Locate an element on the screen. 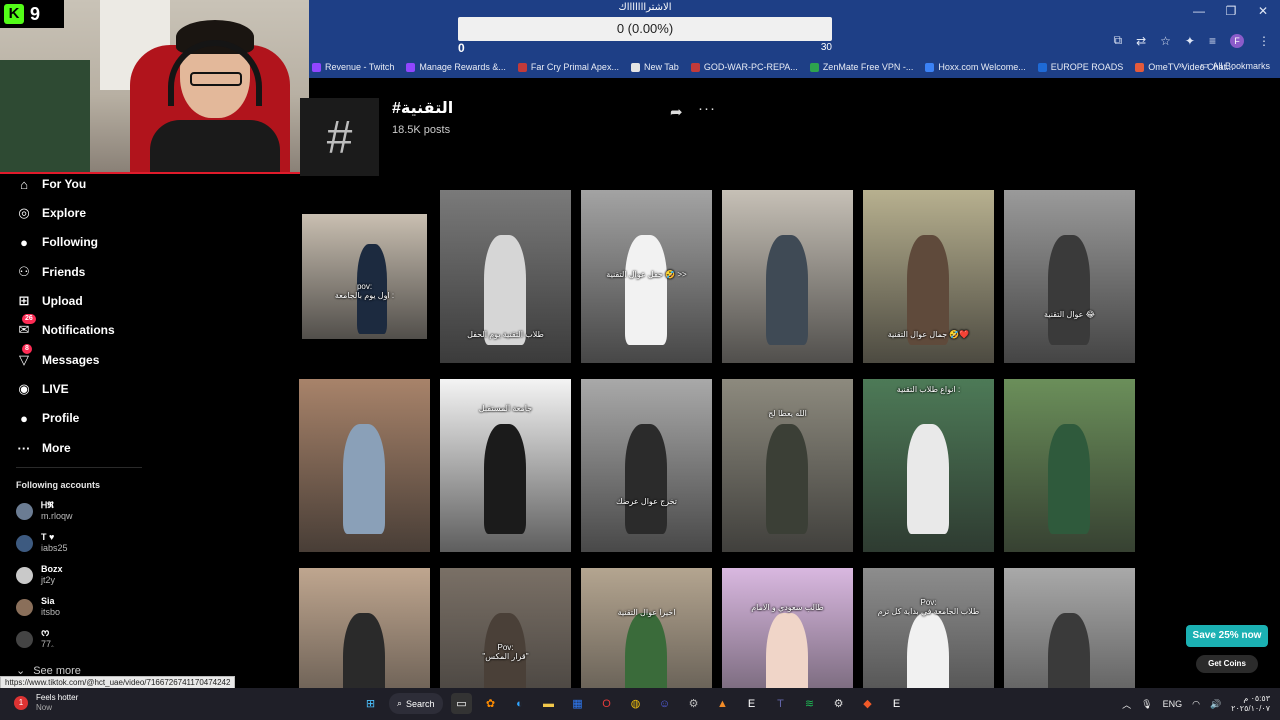 This screenshot has width=1280, height=720. following-account: Ꮋ𝕽 m.rloqw is located at coordinates (44, 511).